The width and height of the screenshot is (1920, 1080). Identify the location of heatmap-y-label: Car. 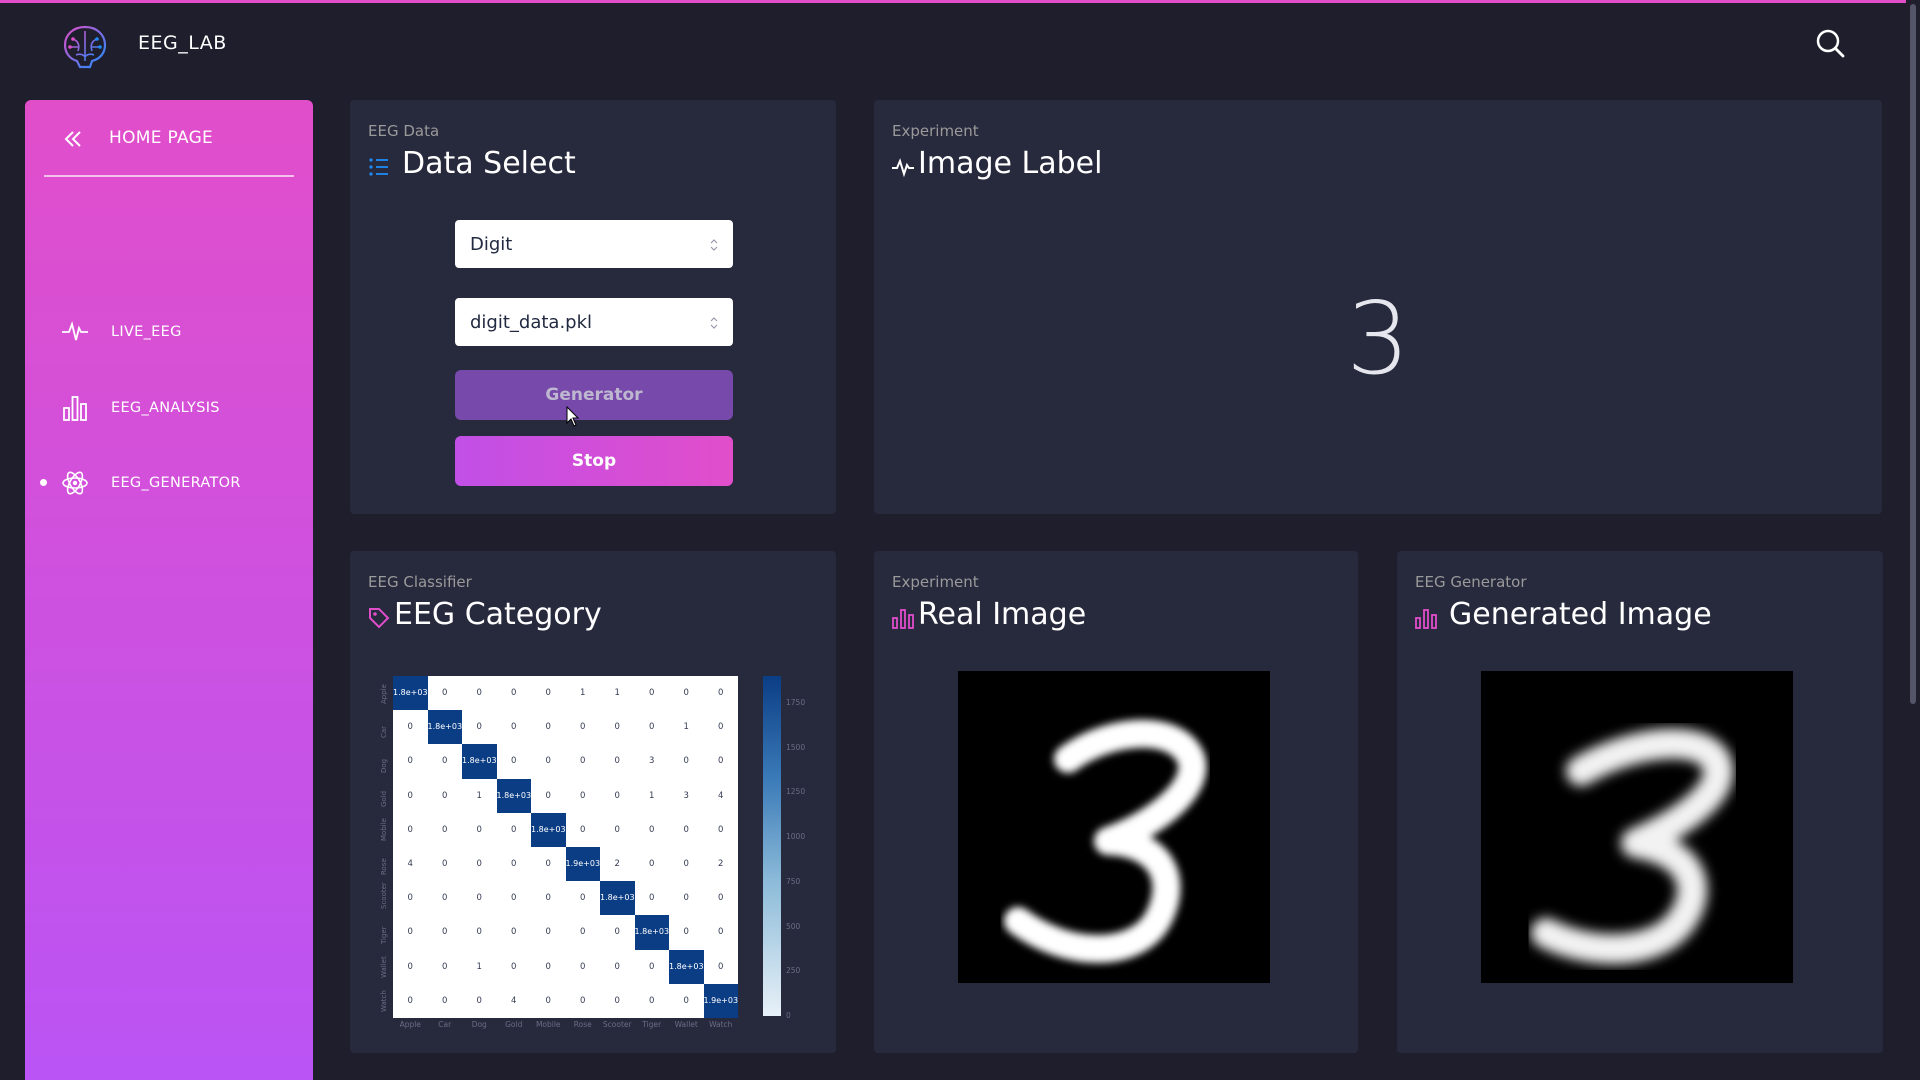
(384, 732).